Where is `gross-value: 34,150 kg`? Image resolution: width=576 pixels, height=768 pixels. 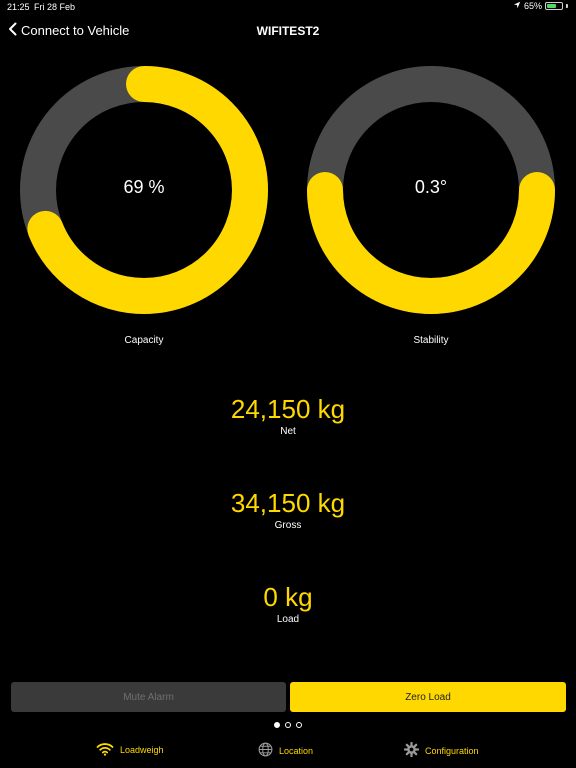
gross-value: 34,150 kg is located at coordinates (288, 503).